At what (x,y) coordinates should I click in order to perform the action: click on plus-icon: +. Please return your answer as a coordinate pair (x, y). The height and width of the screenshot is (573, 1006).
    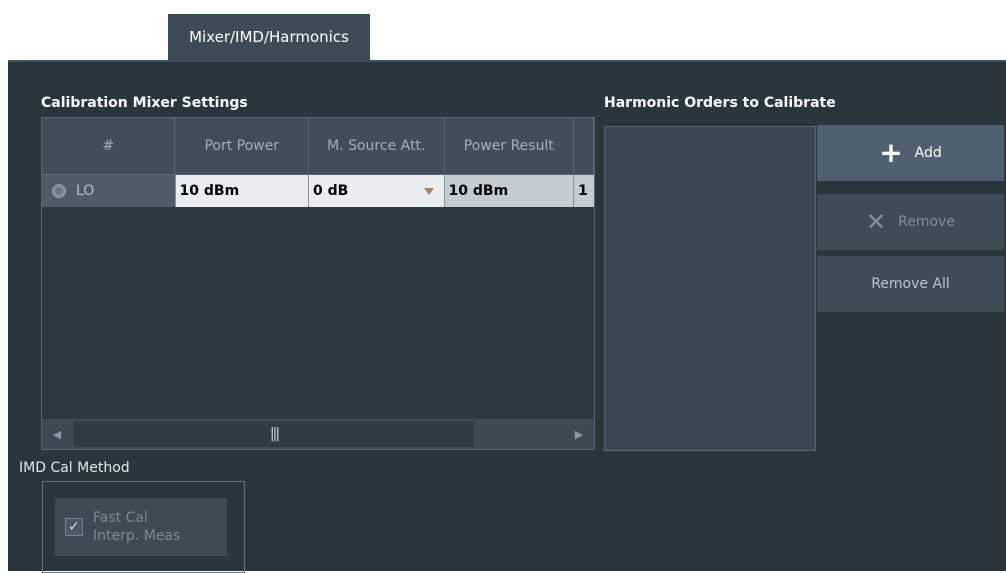
    Looking at the image, I should click on (891, 152).